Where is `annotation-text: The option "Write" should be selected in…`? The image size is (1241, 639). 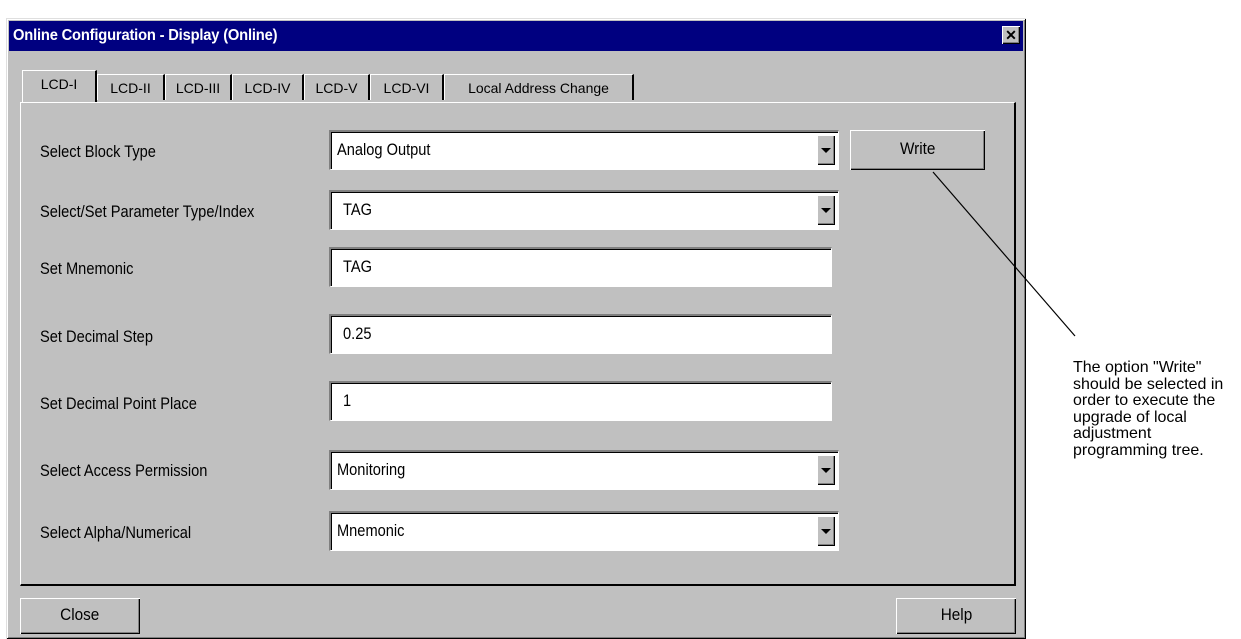
annotation-text: The option "Write" should be selected in… is located at coordinates (1148, 409).